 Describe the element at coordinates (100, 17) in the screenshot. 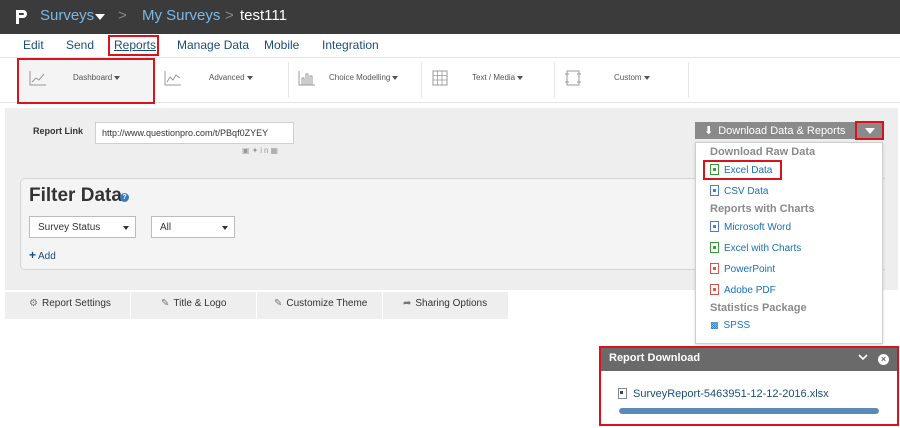

I see `surveys-chevron-down-icon` at that location.